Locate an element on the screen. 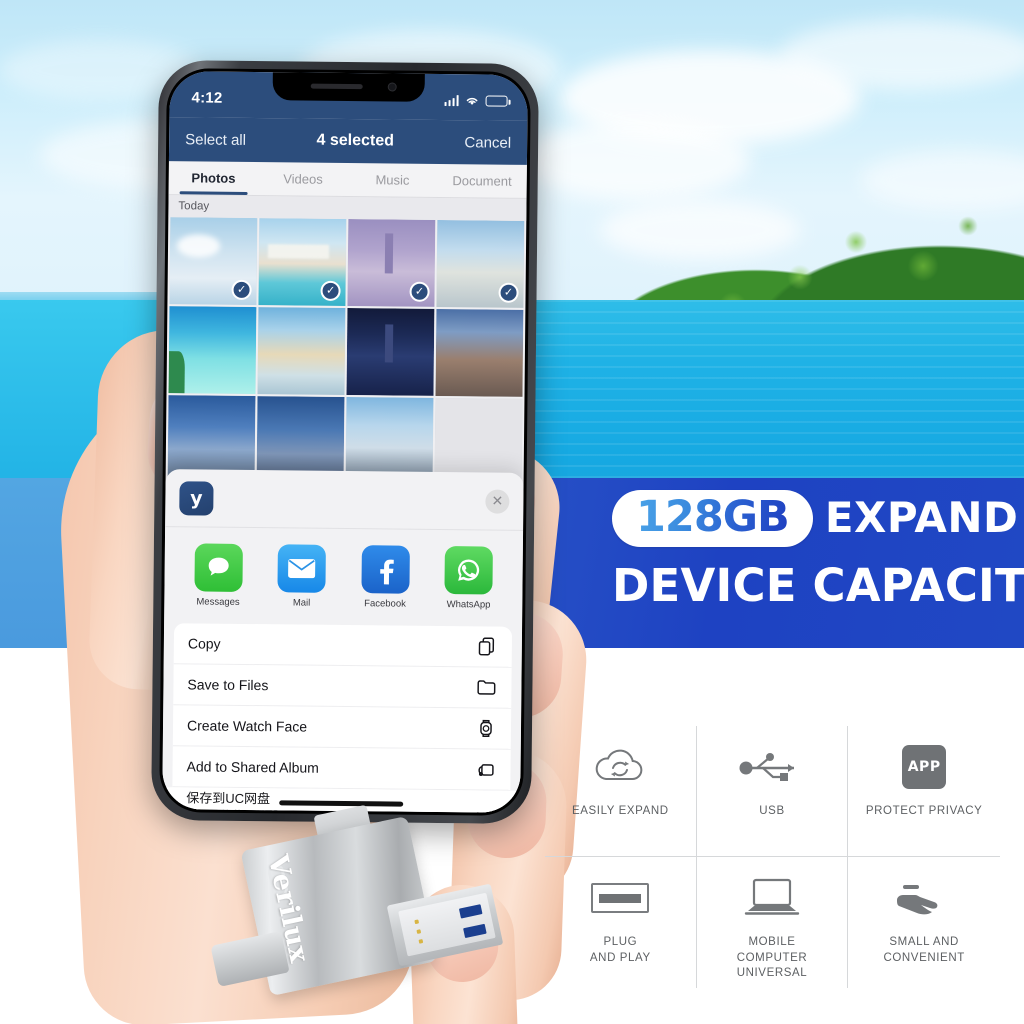  action-save-to-files: Save to Files is located at coordinates (342, 686).